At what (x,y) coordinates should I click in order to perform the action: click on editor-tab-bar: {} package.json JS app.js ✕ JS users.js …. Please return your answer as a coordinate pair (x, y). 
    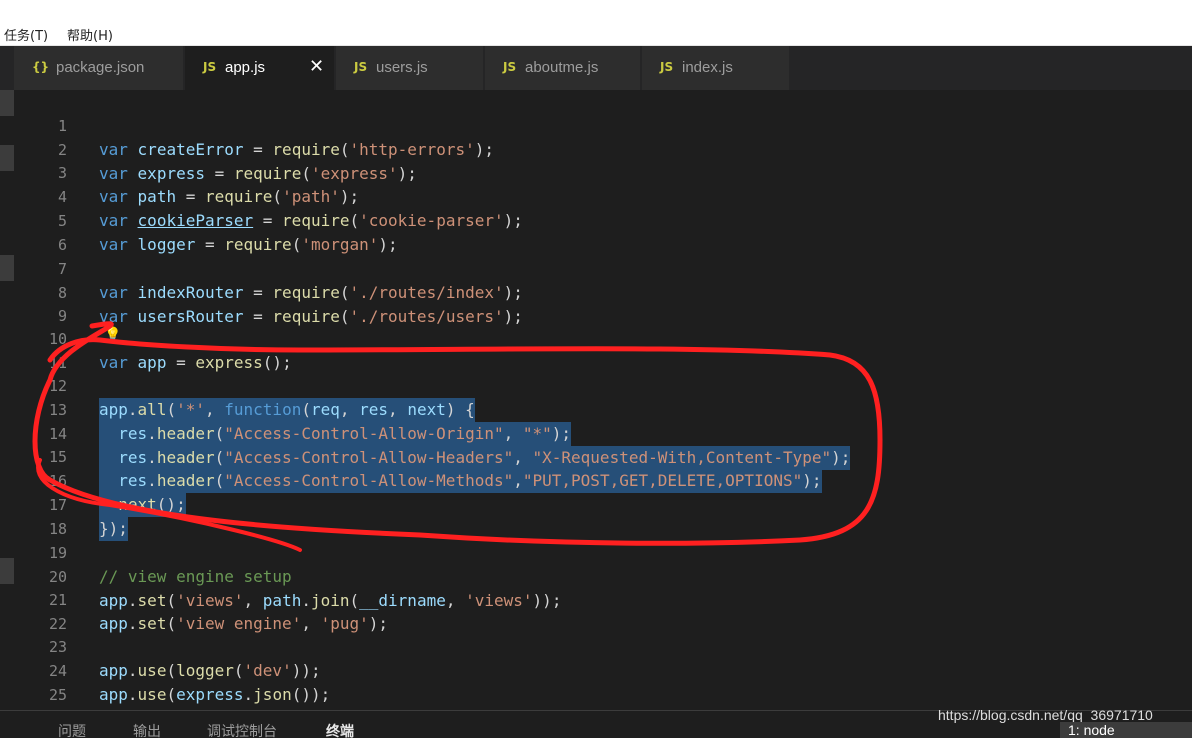
    Looking at the image, I should click on (596, 68).